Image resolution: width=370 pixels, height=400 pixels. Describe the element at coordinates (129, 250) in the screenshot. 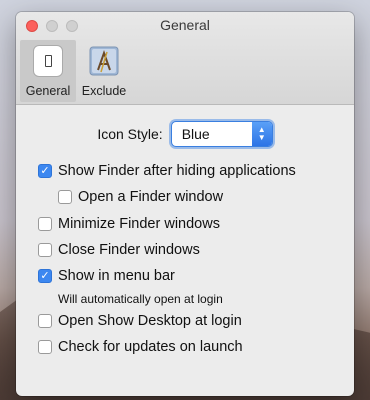

I see `option-label: Close Finder windows` at that location.